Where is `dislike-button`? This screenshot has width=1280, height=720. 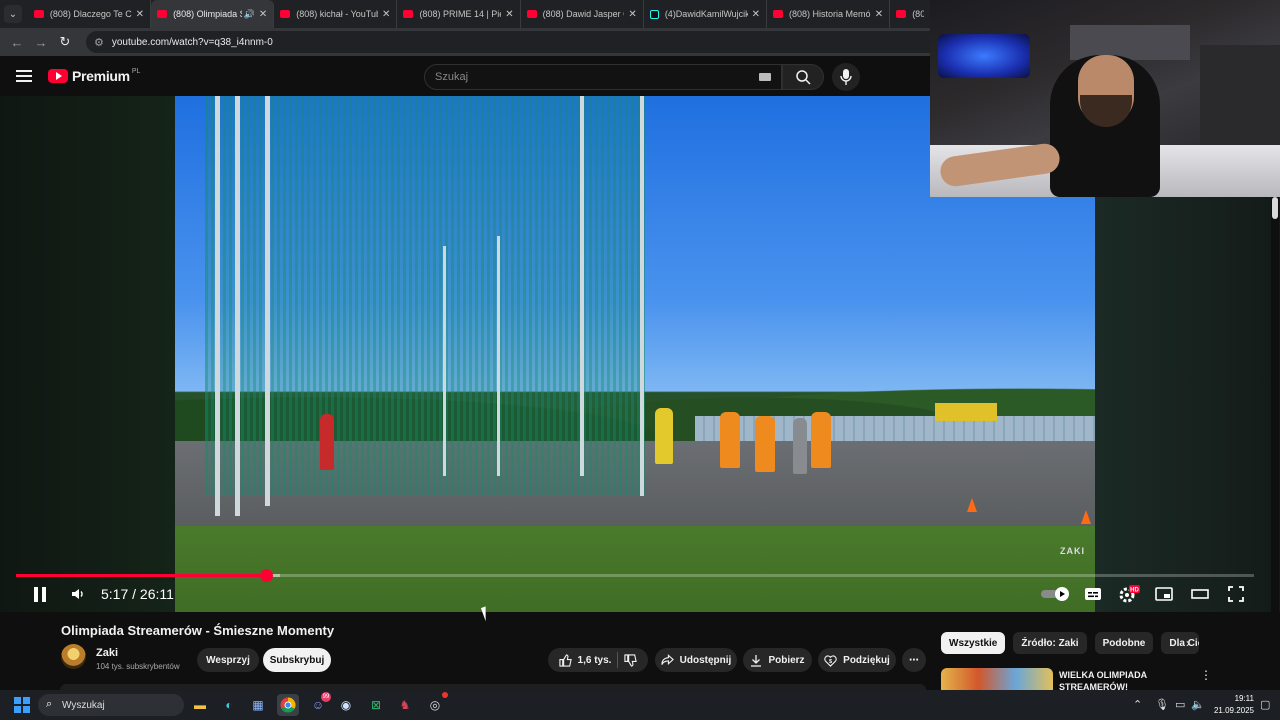 dislike-button is located at coordinates (631, 660).